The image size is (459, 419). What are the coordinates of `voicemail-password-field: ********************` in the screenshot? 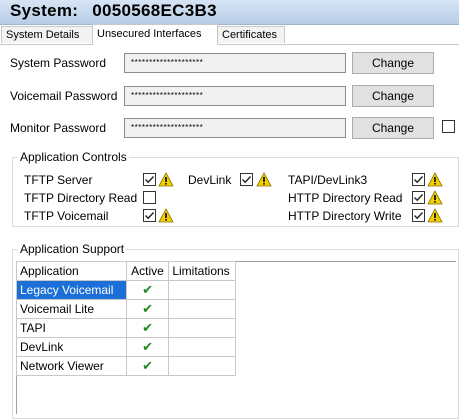 It's located at (235, 96).